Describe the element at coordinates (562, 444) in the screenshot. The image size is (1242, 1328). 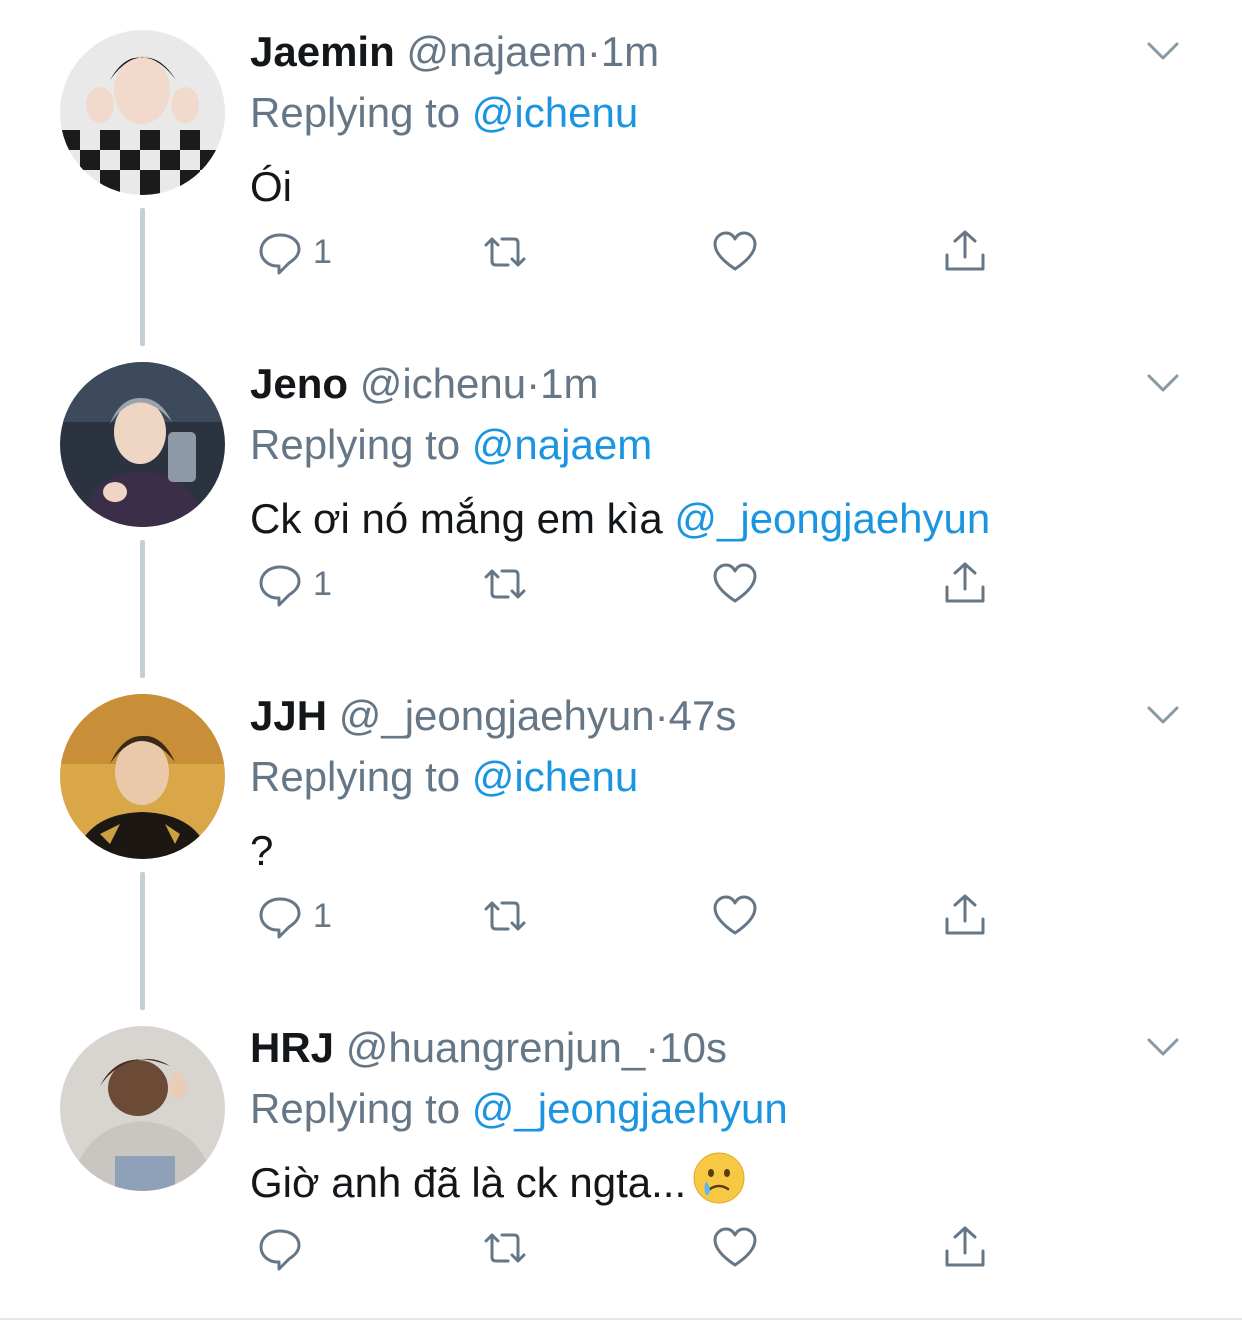
I see `replying-to-mention: @najaem` at that location.